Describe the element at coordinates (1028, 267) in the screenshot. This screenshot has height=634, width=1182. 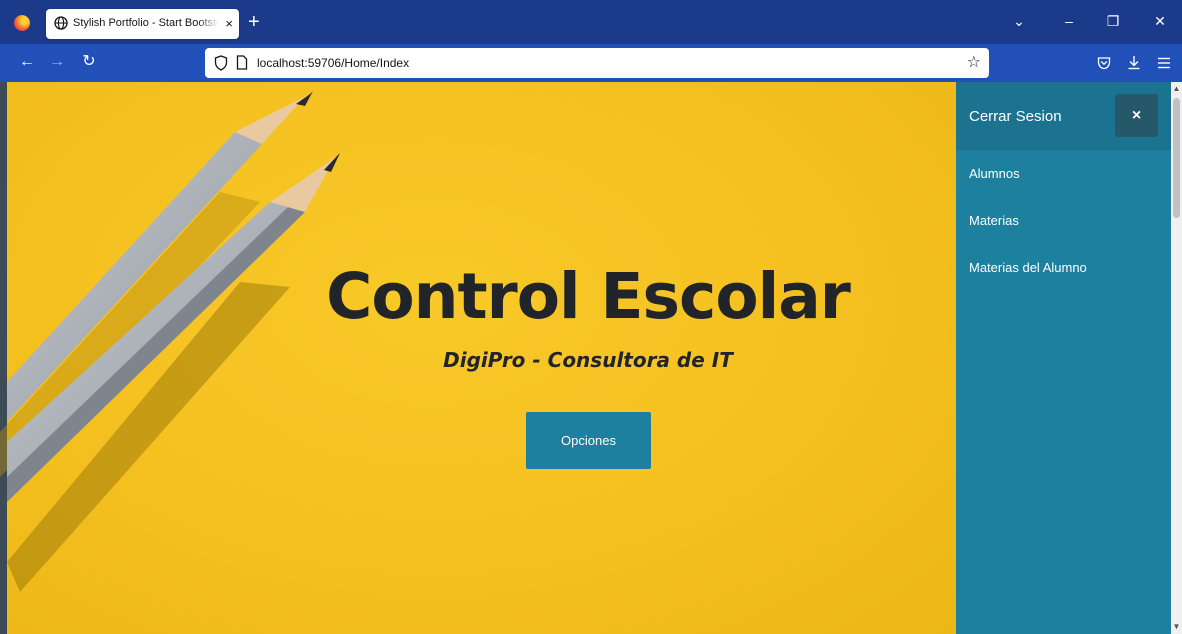
I see `sidebar-item-materias-alumno: Materias del Alumno` at that location.